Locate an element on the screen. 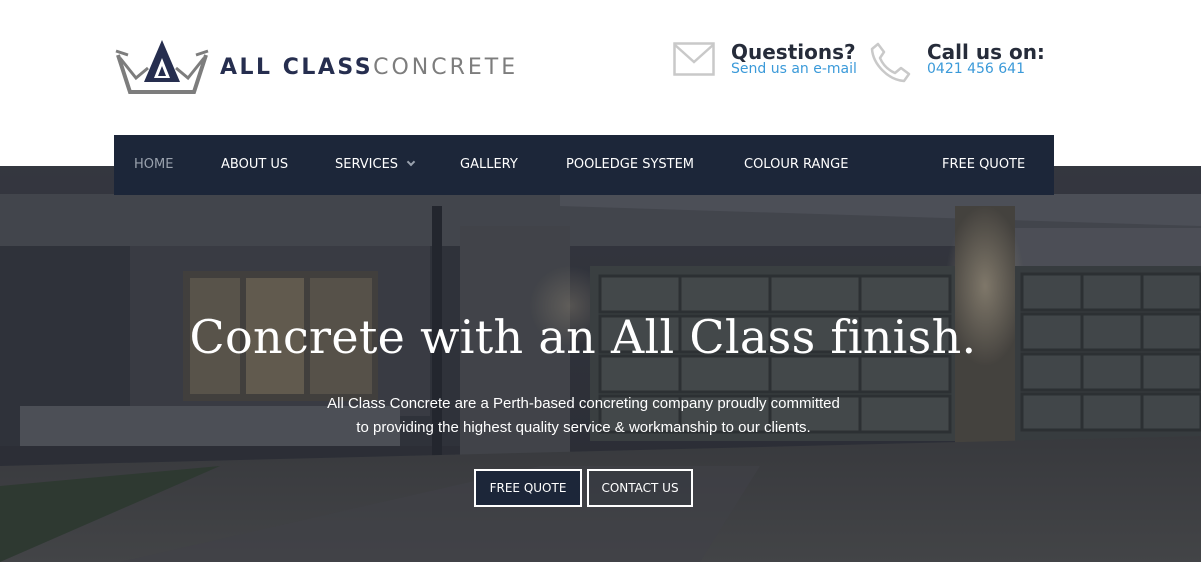 This screenshot has height=562, width=1201. hero-title: Concrete with an All Class finish. is located at coordinates (583, 337).